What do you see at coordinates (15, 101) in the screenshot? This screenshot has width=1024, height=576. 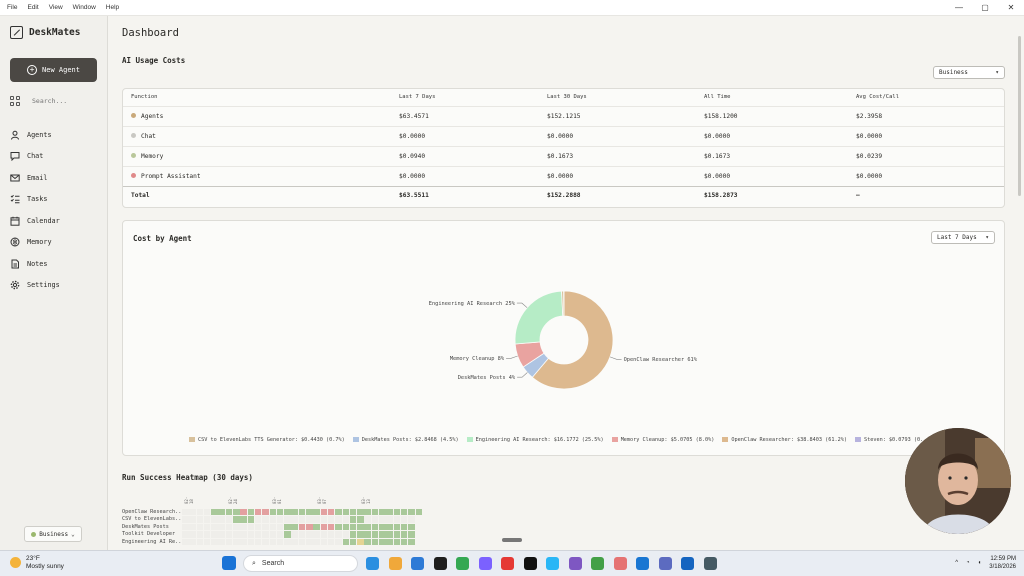 I see `grid-icon` at bounding box center [15, 101].